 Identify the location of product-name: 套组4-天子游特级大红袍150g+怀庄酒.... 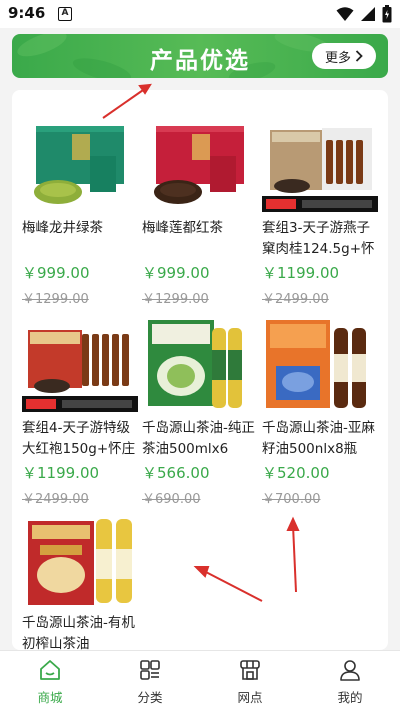
(79, 438).